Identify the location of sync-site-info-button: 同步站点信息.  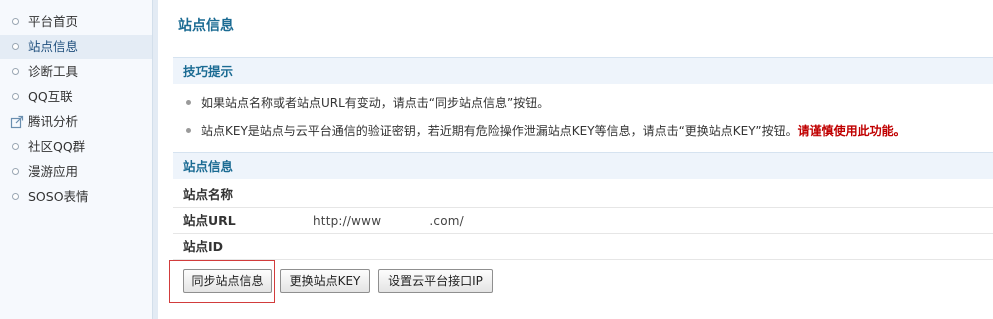
(227, 281).